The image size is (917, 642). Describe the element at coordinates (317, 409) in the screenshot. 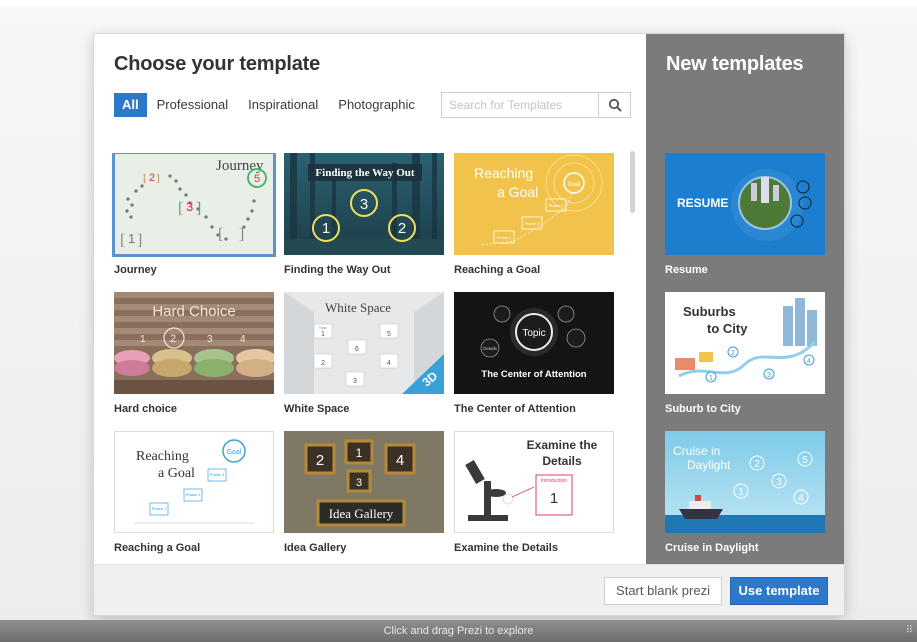

I see `template-label: White Space` at that location.